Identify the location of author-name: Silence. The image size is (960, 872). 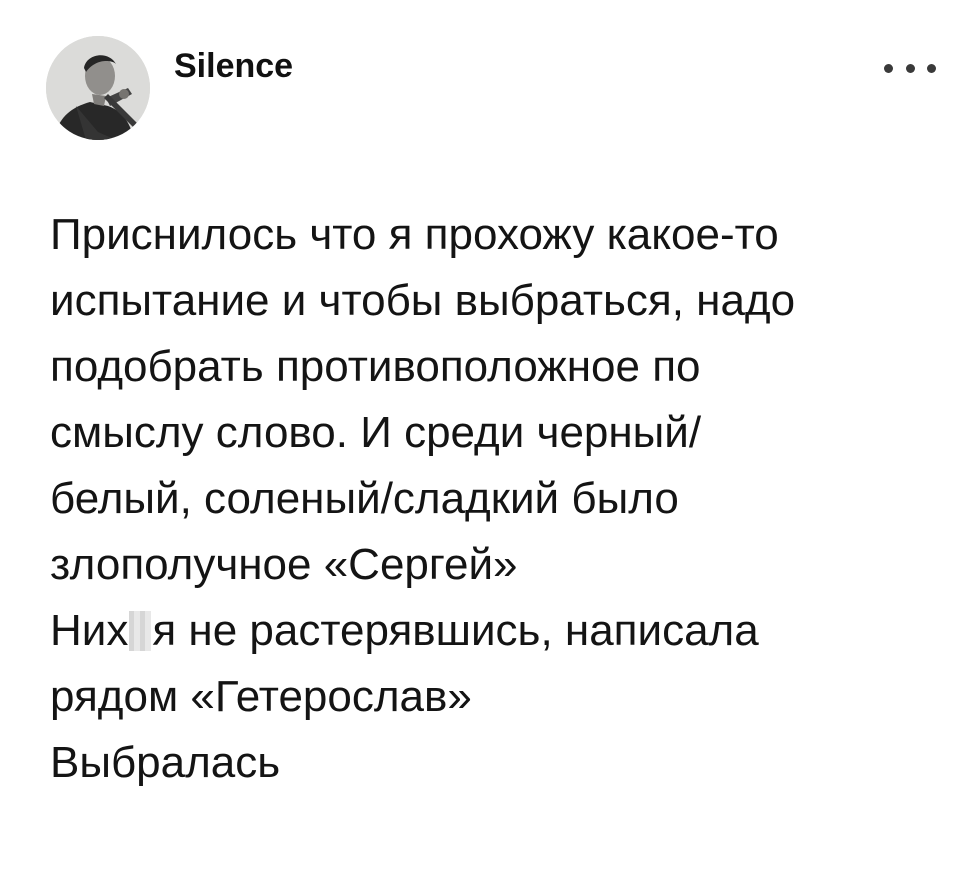
(233, 66).